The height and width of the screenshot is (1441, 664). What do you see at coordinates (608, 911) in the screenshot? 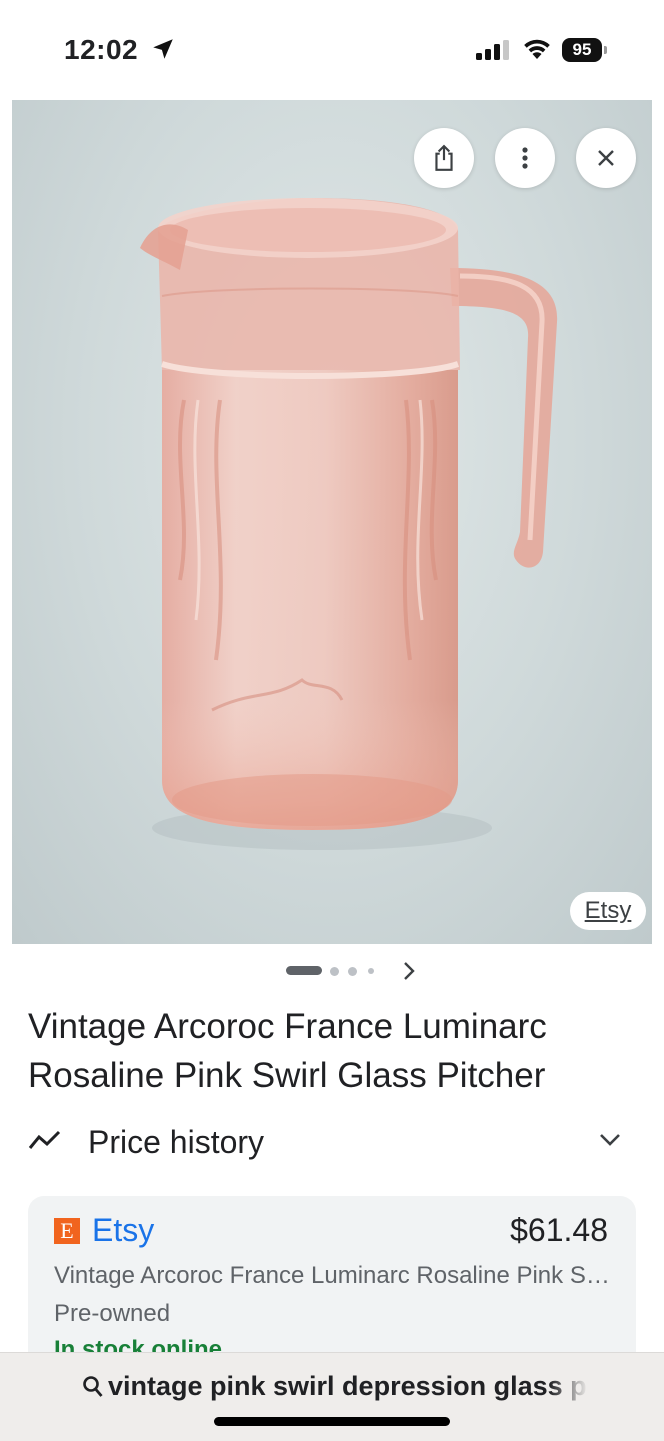
I see `image-source-link: Etsy` at bounding box center [608, 911].